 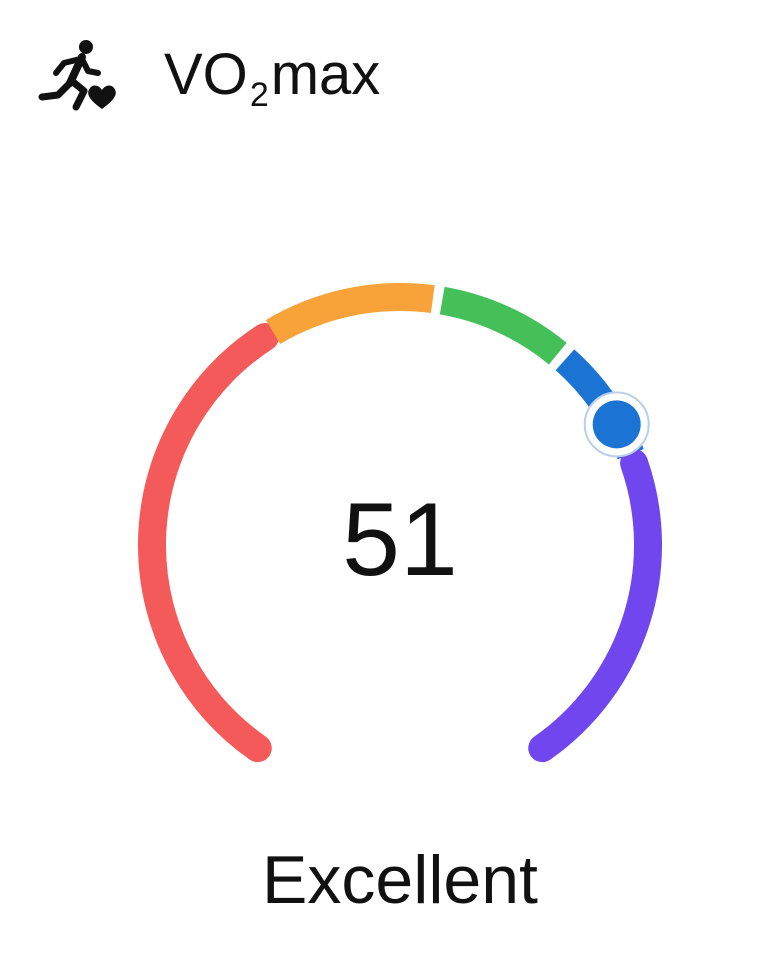 What do you see at coordinates (503, 325) in the screenshot?
I see `gauge-segment-green` at bounding box center [503, 325].